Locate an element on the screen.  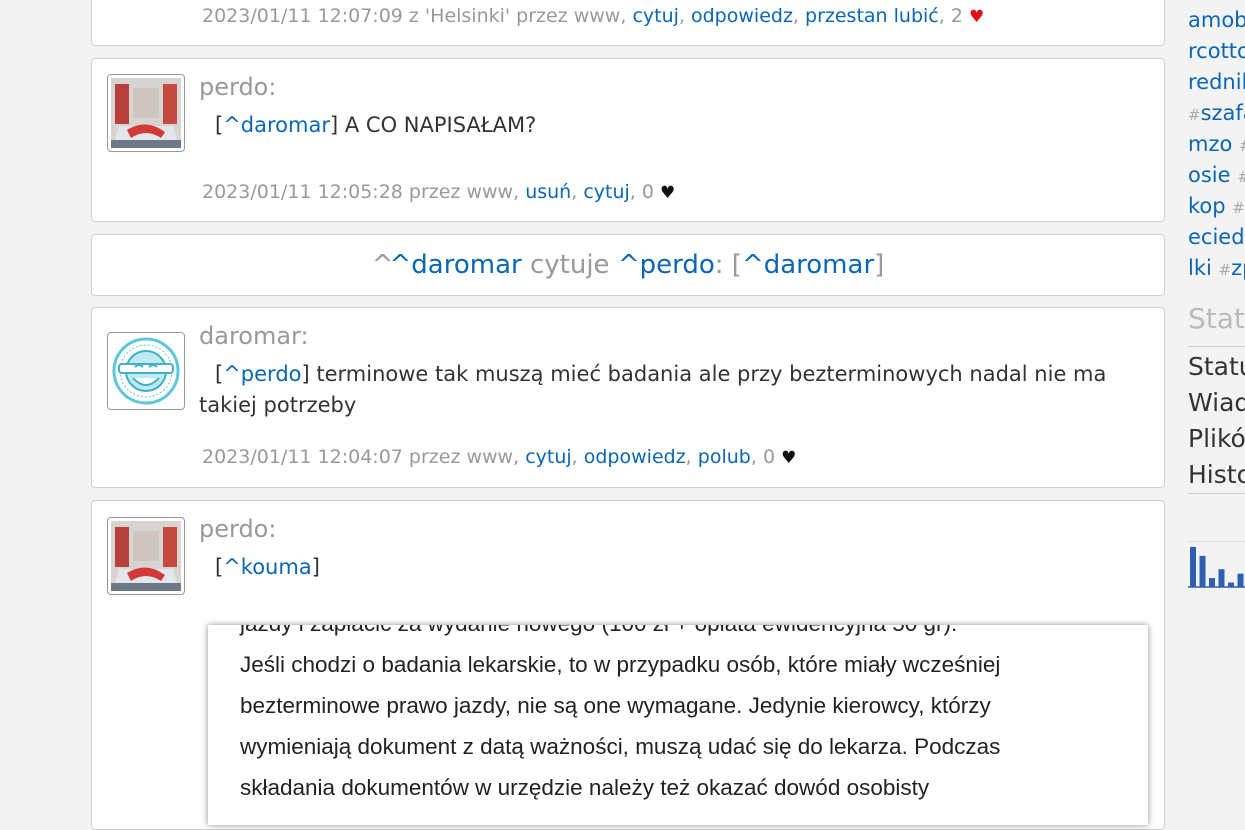
quote-banner: ^^daromar cytuje ^perdo: [^daromar] is located at coordinates (628, 265).